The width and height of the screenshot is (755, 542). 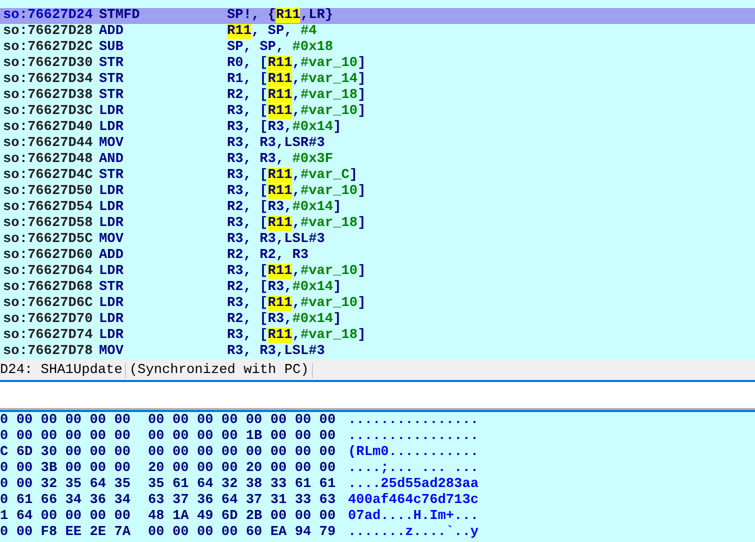 I want to click on disassembly-line: so:76627D54 LDR R2, [R3,#0x14], so click(x=377, y=208).